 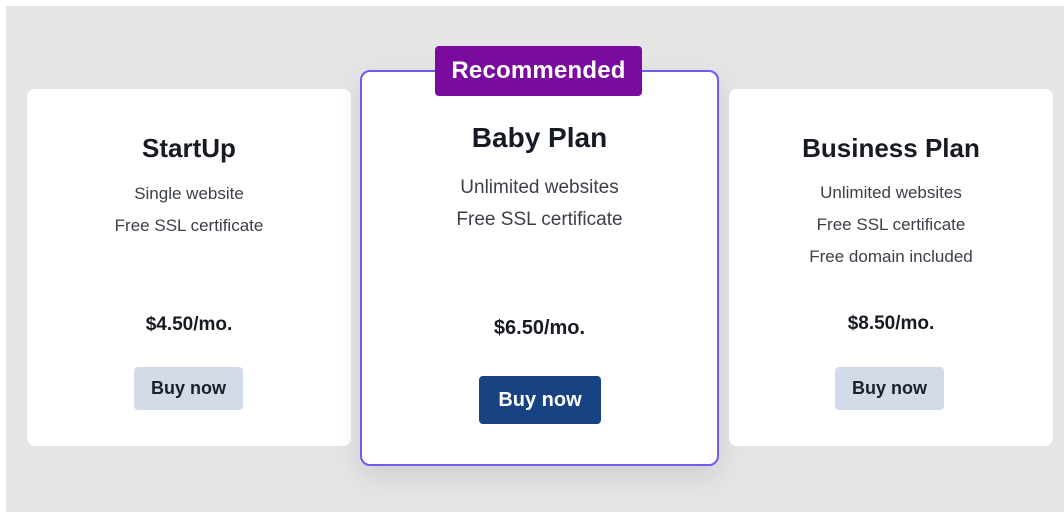 What do you see at coordinates (539, 137) in the screenshot?
I see `plan-title: Baby Plan` at bounding box center [539, 137].